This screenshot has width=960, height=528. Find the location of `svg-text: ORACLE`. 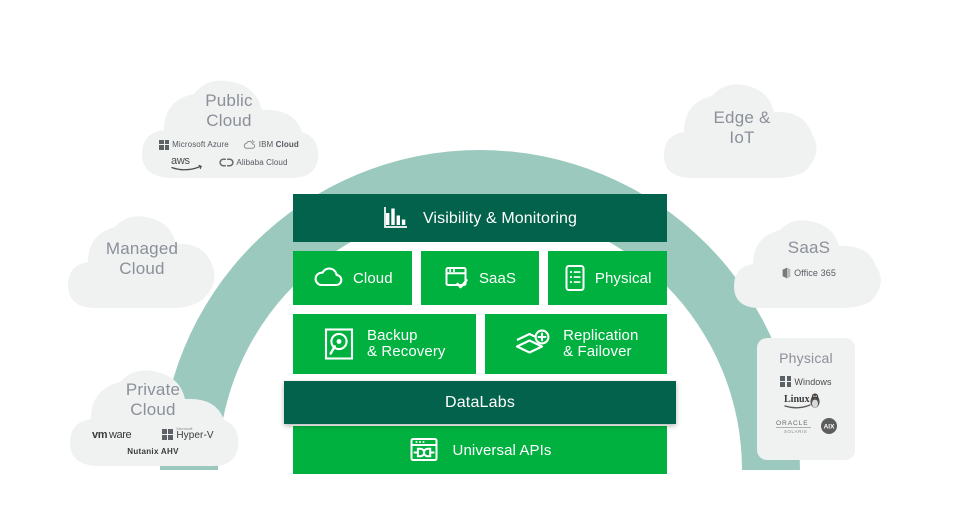

svg-text: ORACLE is located at coordinates (792, 423).